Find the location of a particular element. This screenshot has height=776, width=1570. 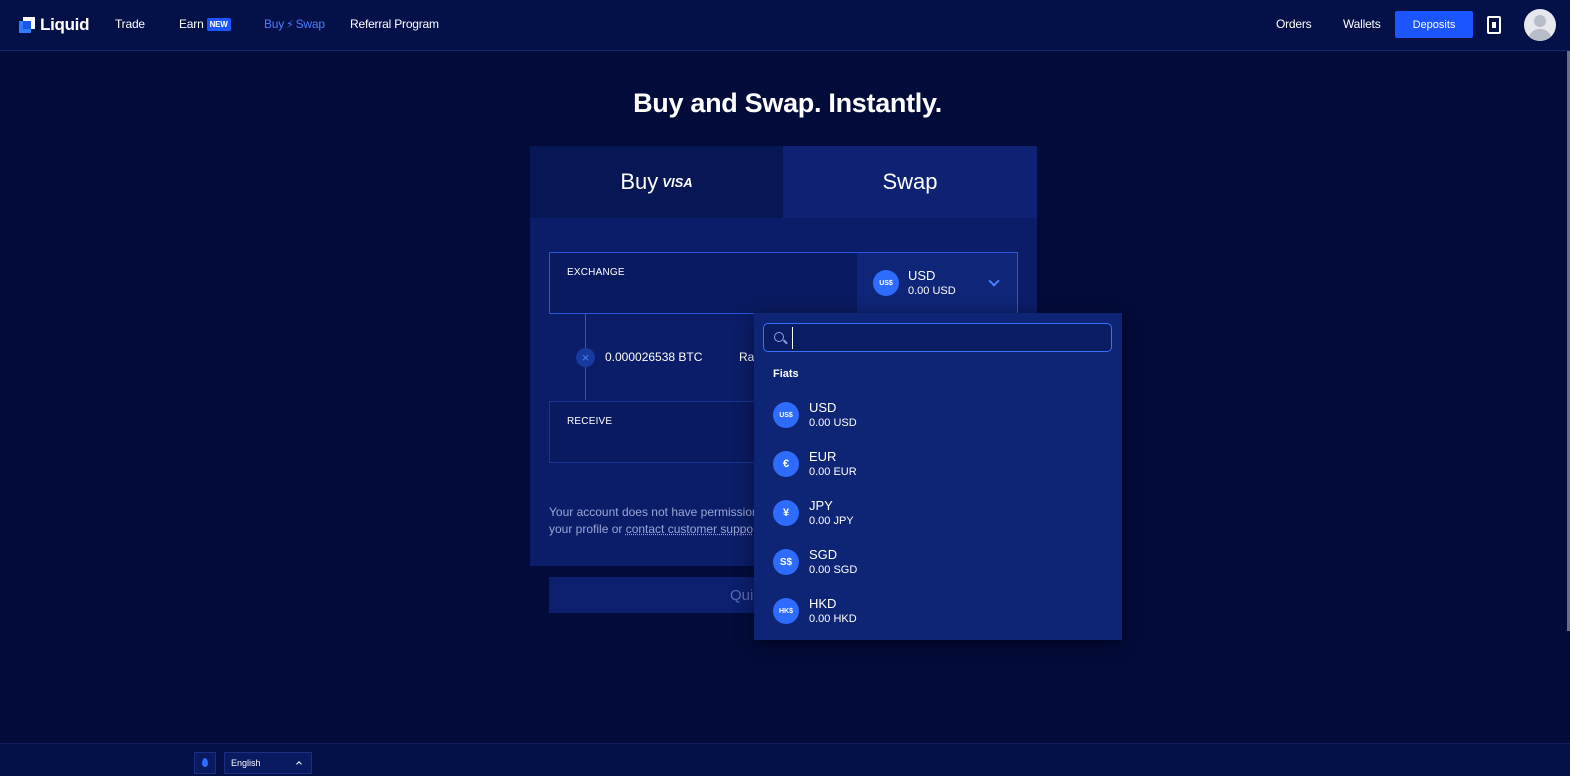

nav-swap-label: Swap is located at coordinates (310, 24).